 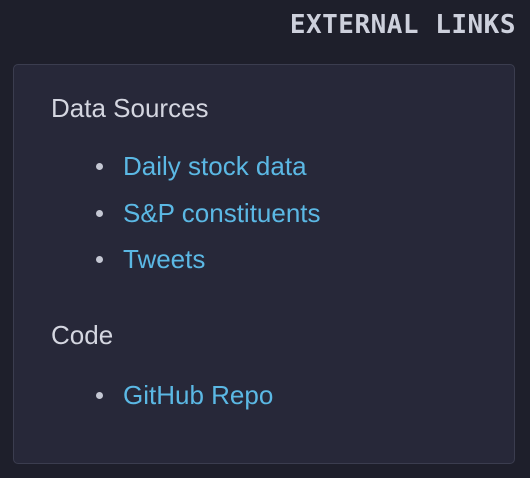 I want to click on link-daily-stock-data: Daily stock data, so click(x=215, y=166).